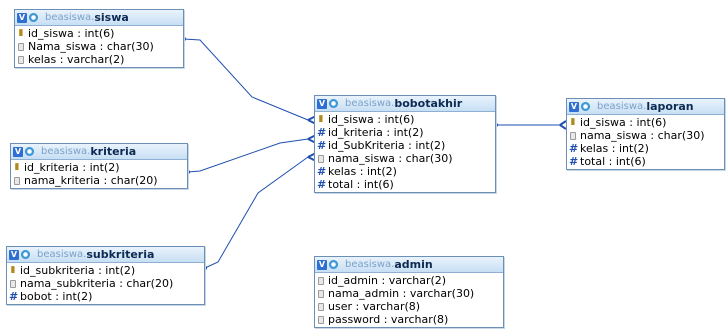  I want to click on field-row: kelas : varchar(2), so click(100, 59).